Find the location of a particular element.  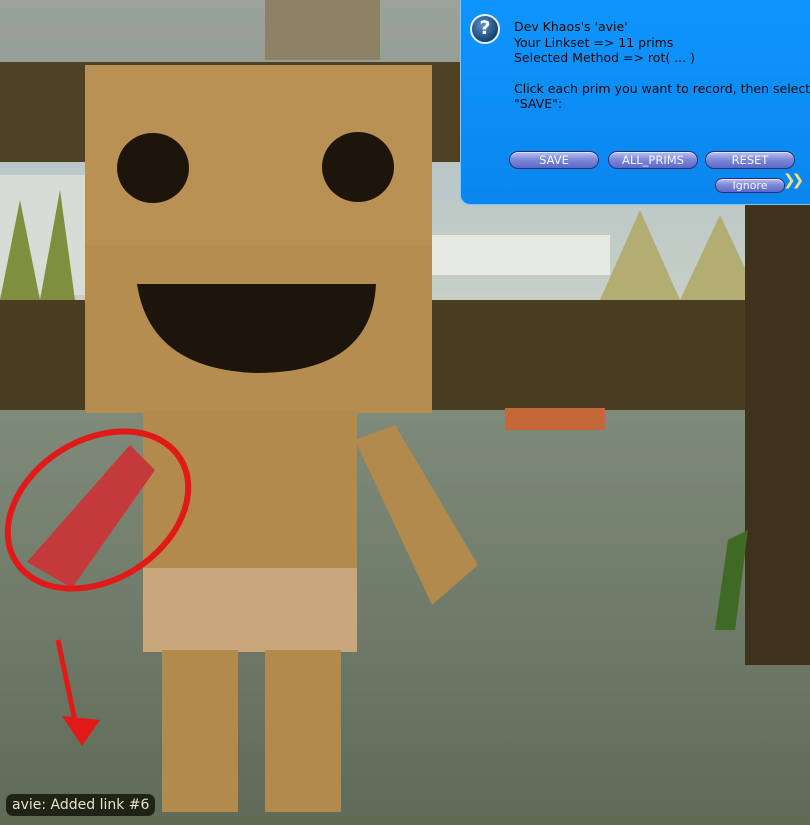

question-mark-icon: ? is located at coordinates (485, 29).